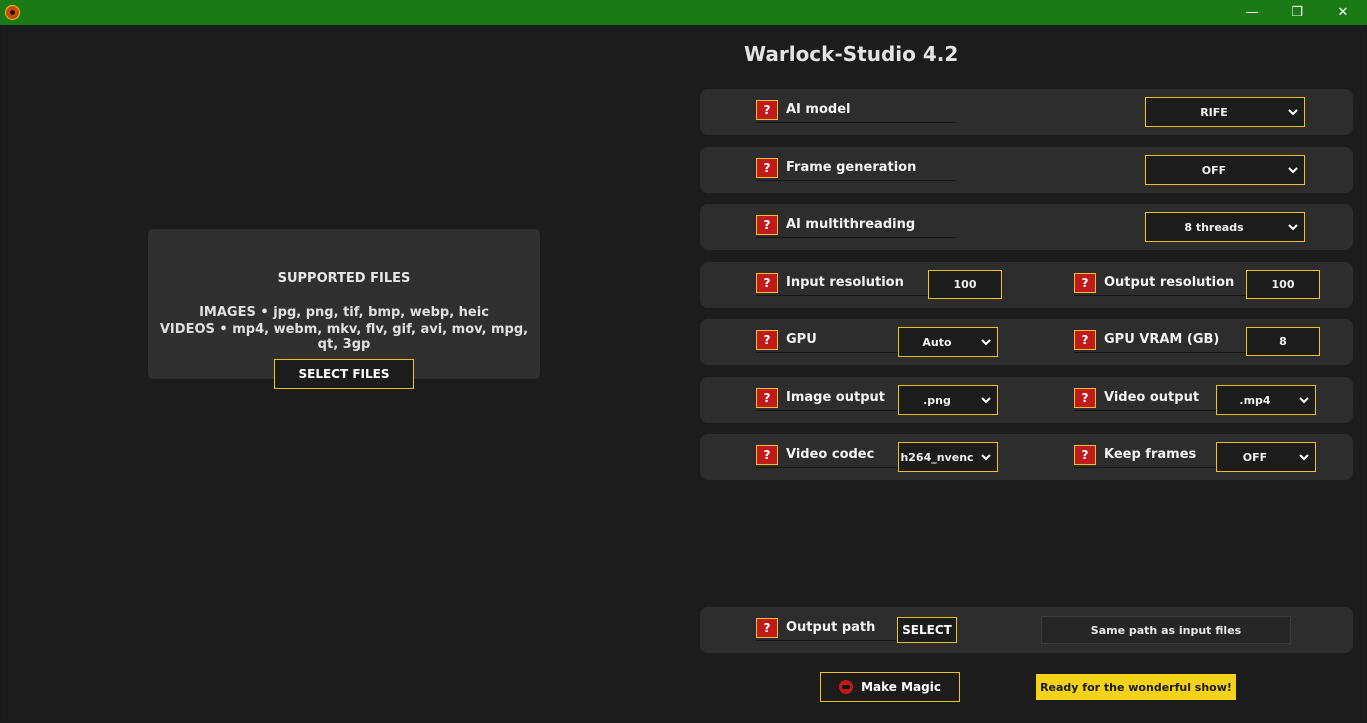 The image size is (1367, 723). I want to click on keep-frames-help-button: ?, so click(1085, 455).